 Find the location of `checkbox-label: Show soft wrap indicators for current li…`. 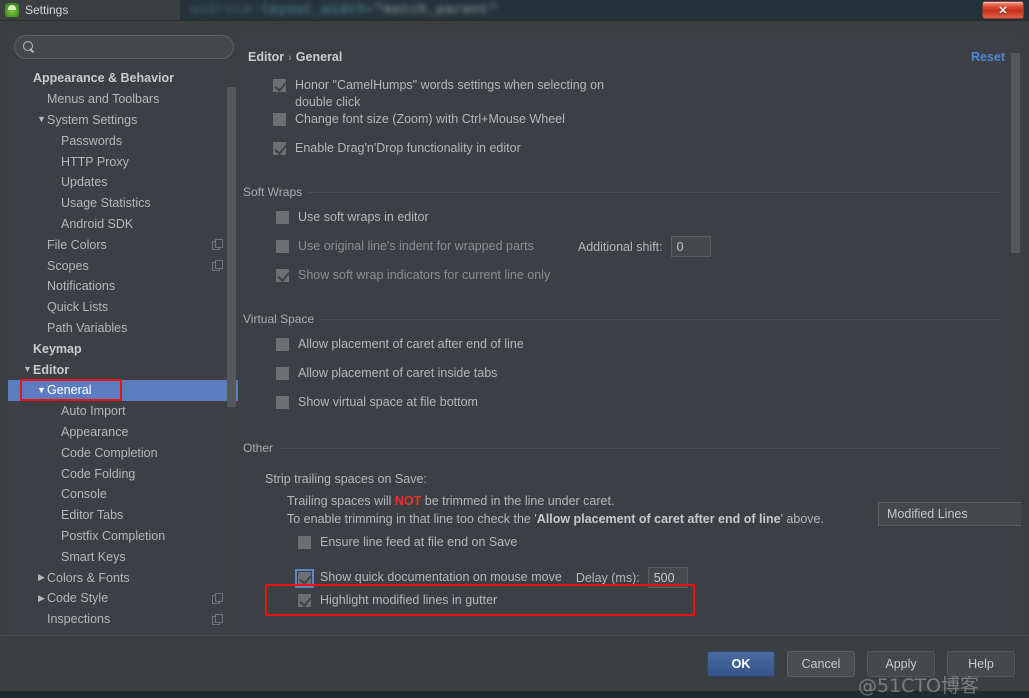

checkbox-label: Show soft wrap indicators for current li… is located at coordinates (424, 275).